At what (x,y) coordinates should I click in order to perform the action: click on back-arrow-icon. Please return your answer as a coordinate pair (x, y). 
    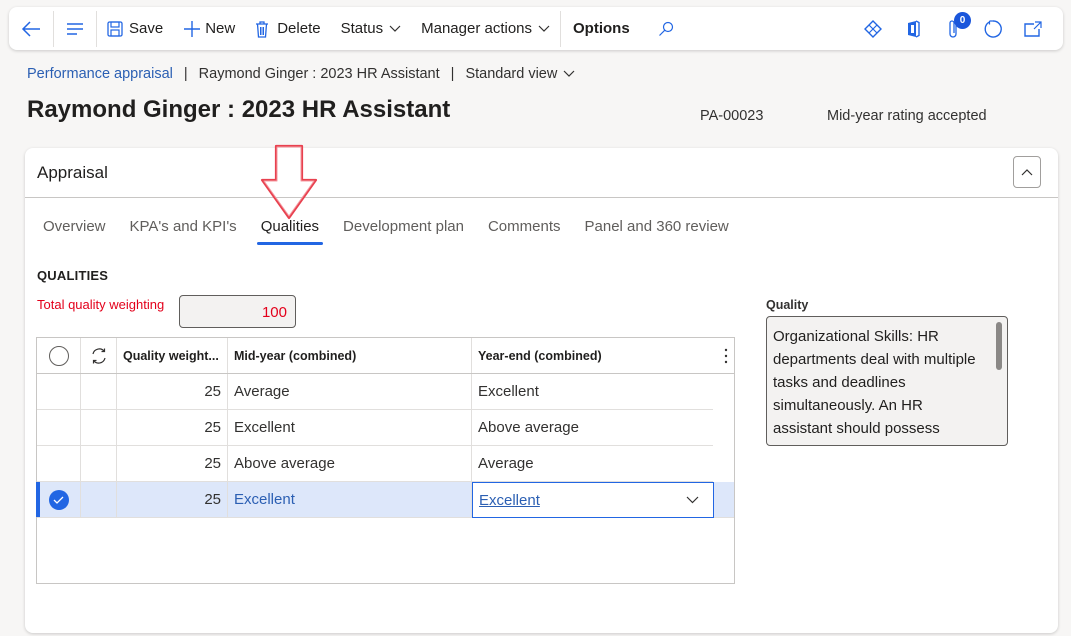
    Looking at the image, I should click on (30, 28).